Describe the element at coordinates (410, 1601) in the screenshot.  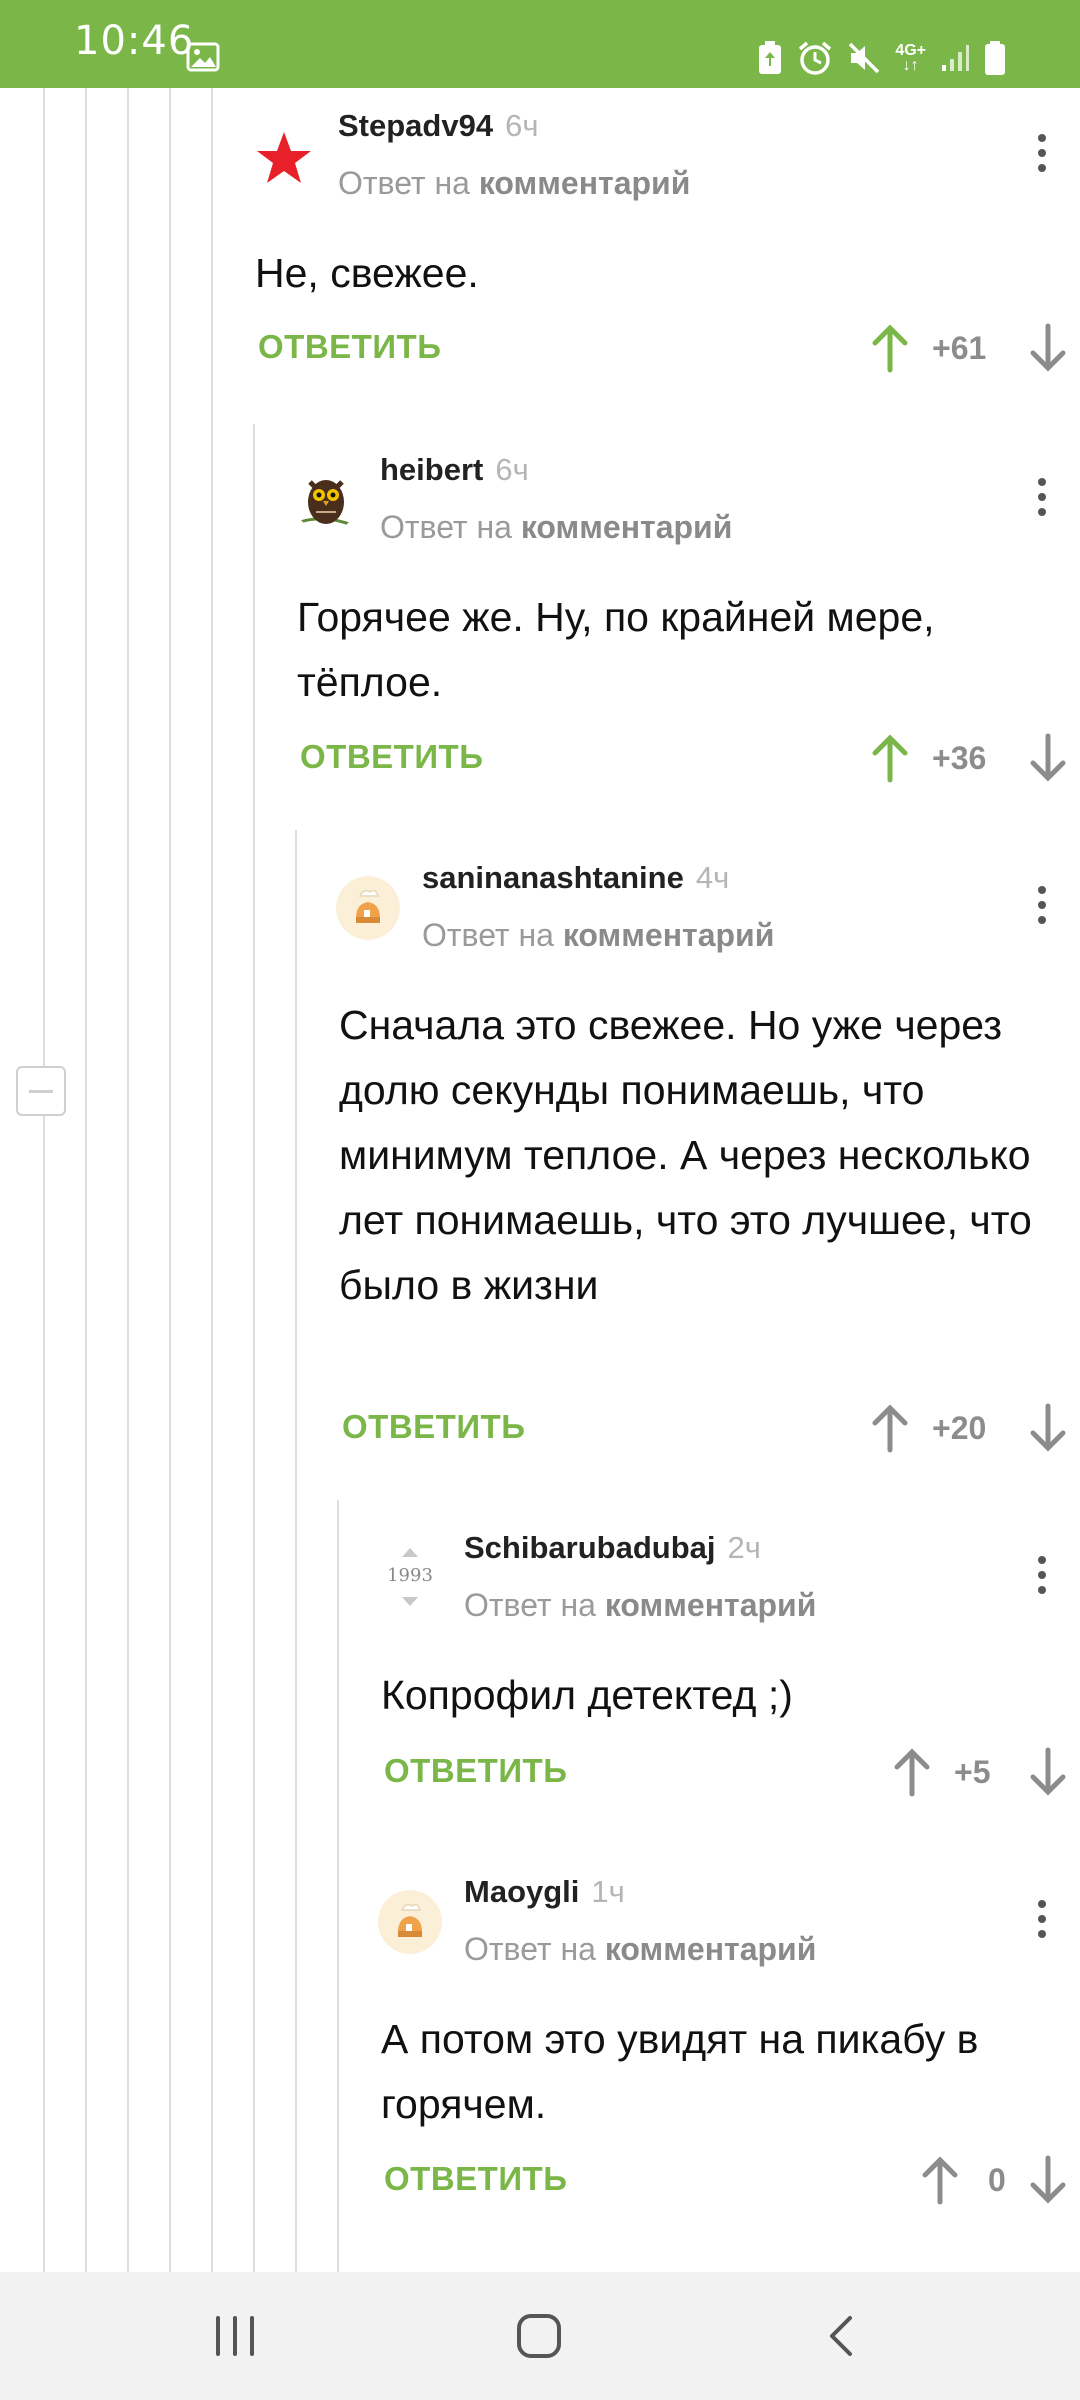
I see `chevron-down-icon` at that location.